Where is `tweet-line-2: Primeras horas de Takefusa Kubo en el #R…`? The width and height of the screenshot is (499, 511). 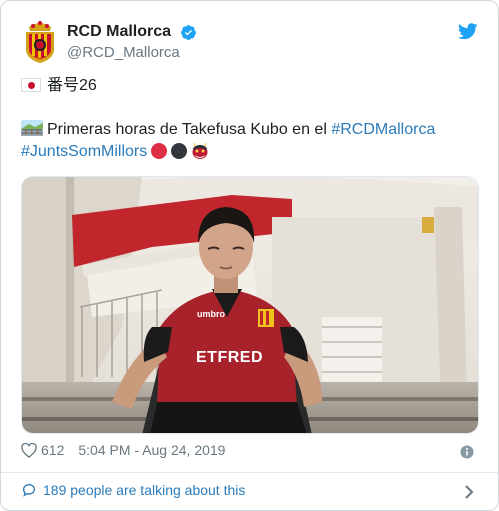 tweet-line-2: Primeras horas de Takefusa Kubo en el #R… is located at coordinates (249, 130).